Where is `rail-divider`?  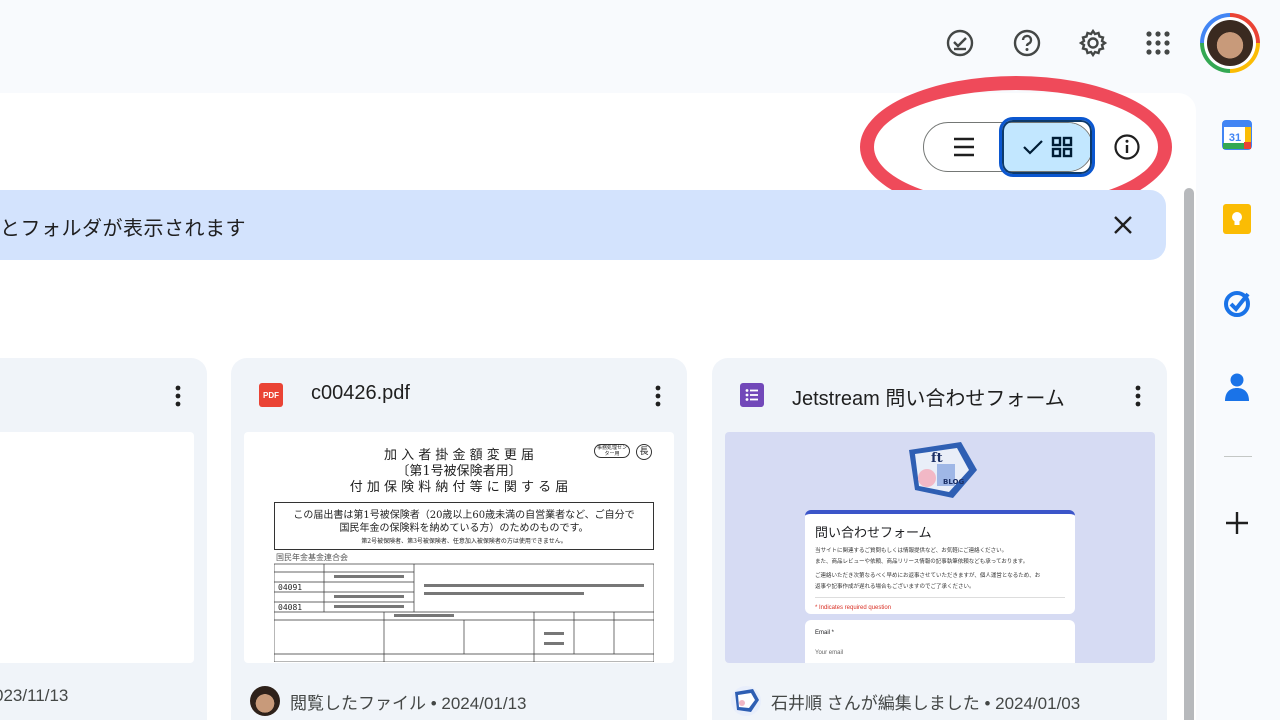 rail-divider is located at coordinates (1238, 456).